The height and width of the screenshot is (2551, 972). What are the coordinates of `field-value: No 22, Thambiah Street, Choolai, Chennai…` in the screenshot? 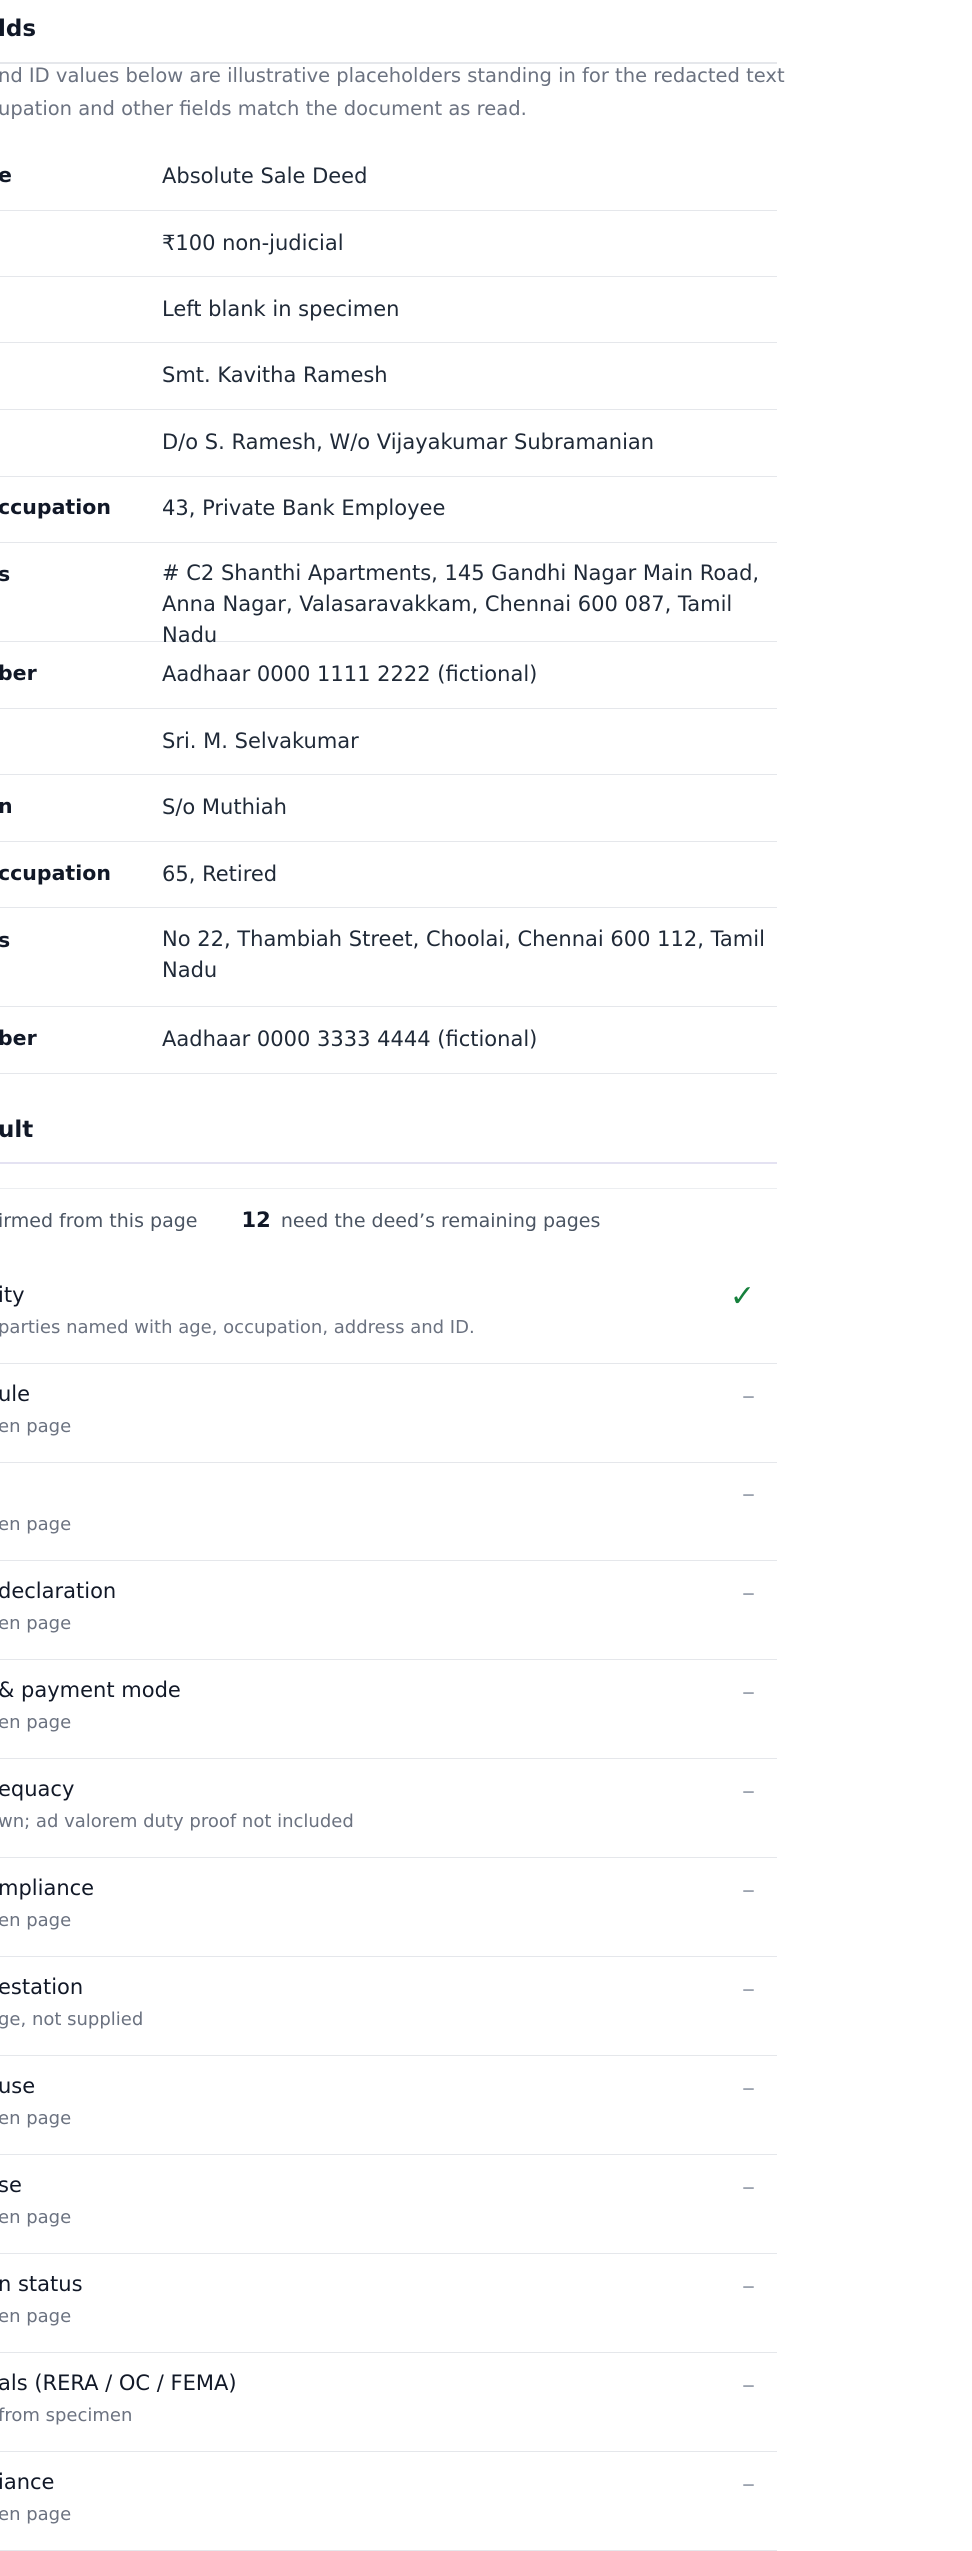 It's located at (463, 954).